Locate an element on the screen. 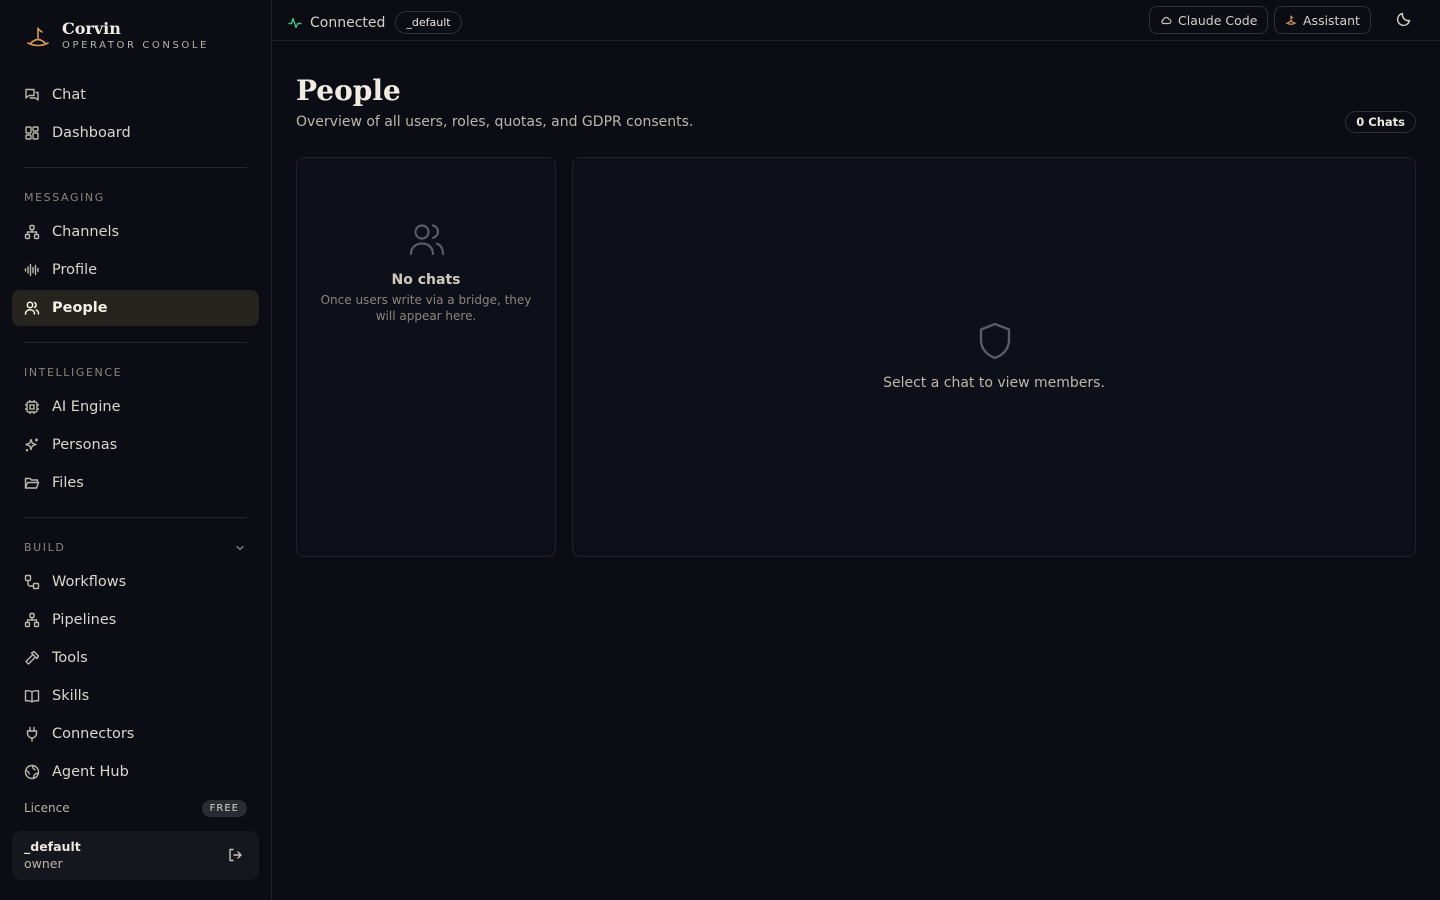  assistant-button: Assistant is located at coordinates (1322, 20).